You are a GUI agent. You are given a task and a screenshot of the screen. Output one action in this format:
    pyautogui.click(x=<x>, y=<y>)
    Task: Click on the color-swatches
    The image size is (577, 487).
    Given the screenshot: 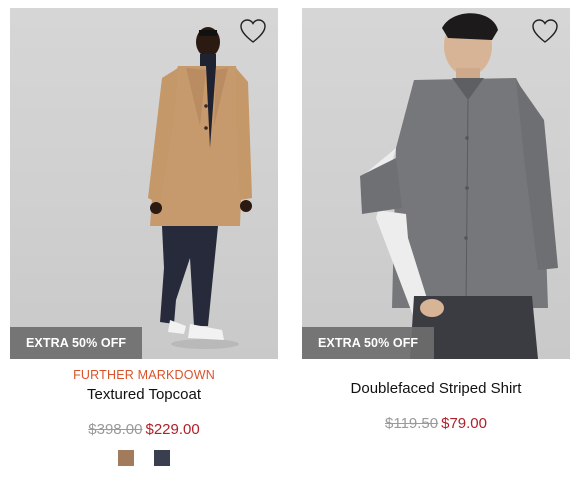 What is the action you would take?
    pyautogui.click(x=144, y=458)
    